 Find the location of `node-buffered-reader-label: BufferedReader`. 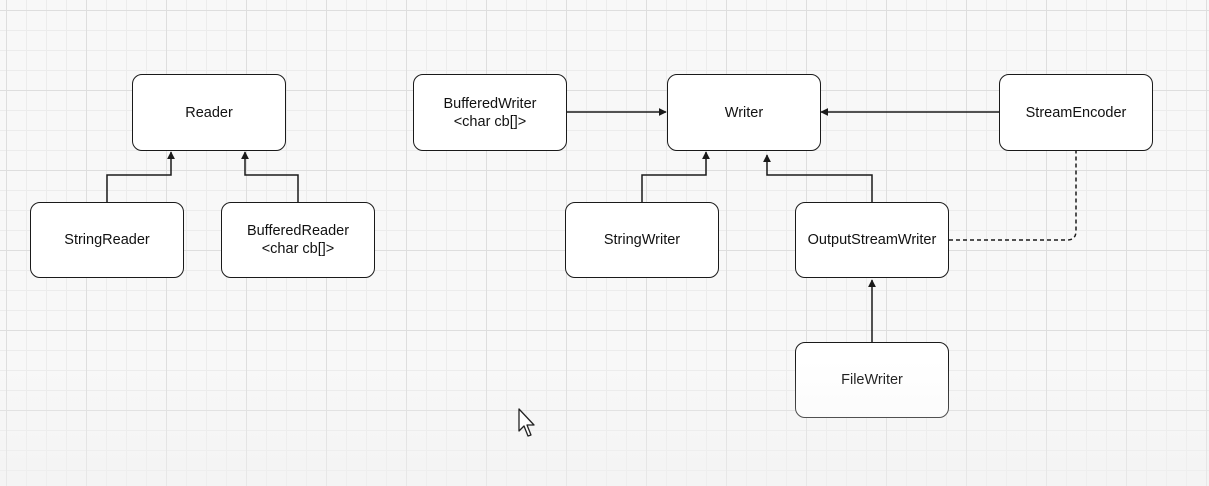

node-buffered-reader-label: BufferedReader is located at coordinates (298, 231).